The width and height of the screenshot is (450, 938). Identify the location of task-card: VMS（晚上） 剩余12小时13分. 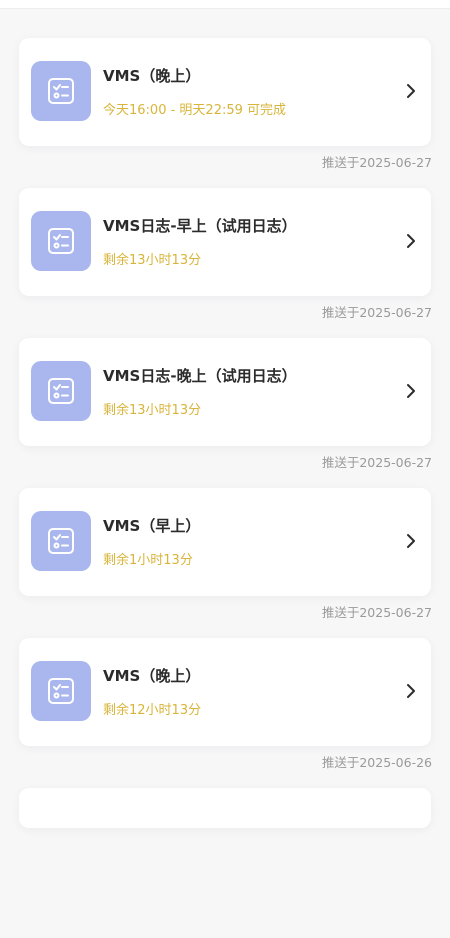
(225, 692).